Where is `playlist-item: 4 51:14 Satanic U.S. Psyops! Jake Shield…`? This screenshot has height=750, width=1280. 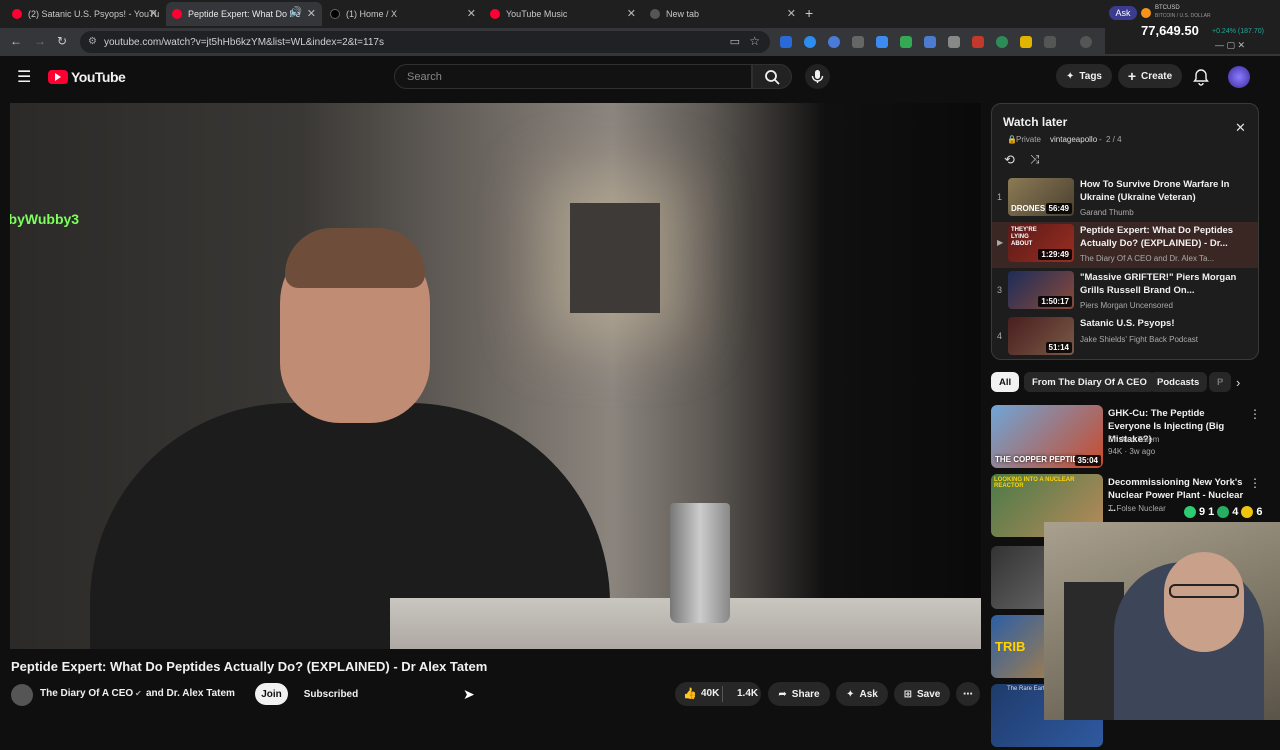
playlist-item: 4 51:14 Satanic U.S. Psyops! Jake Shield… is located at coordinates (1125, 337).